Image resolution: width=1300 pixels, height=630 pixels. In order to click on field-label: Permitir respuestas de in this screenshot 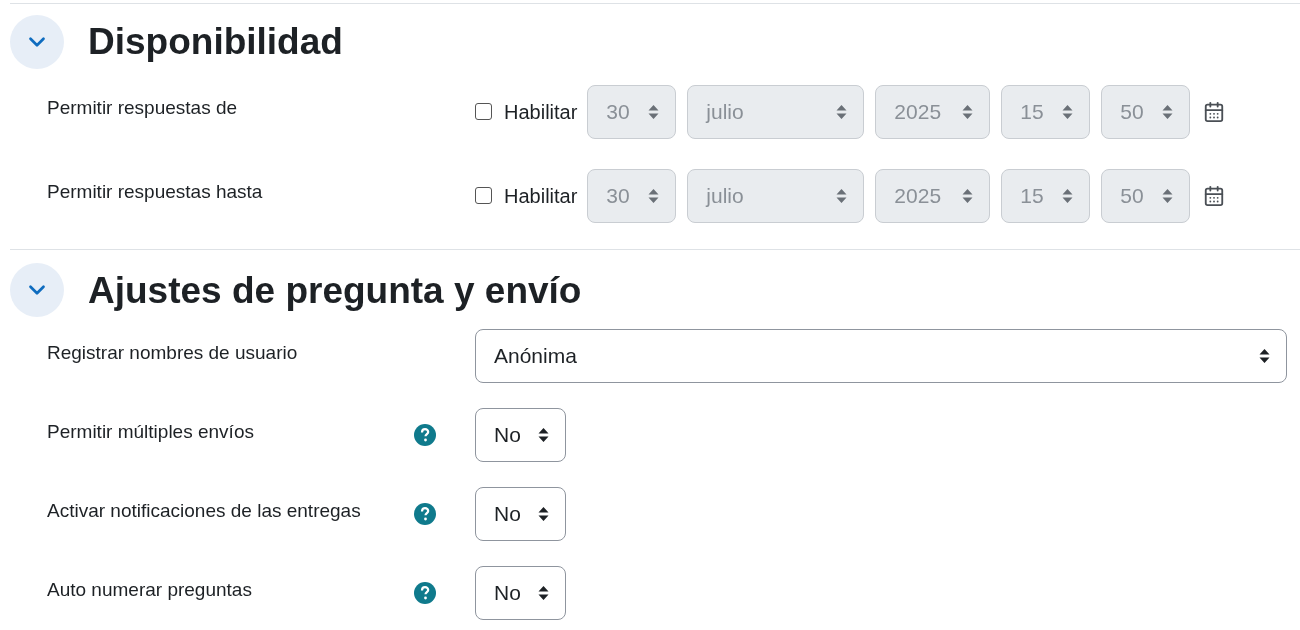, I will do `click(143, 108)`.